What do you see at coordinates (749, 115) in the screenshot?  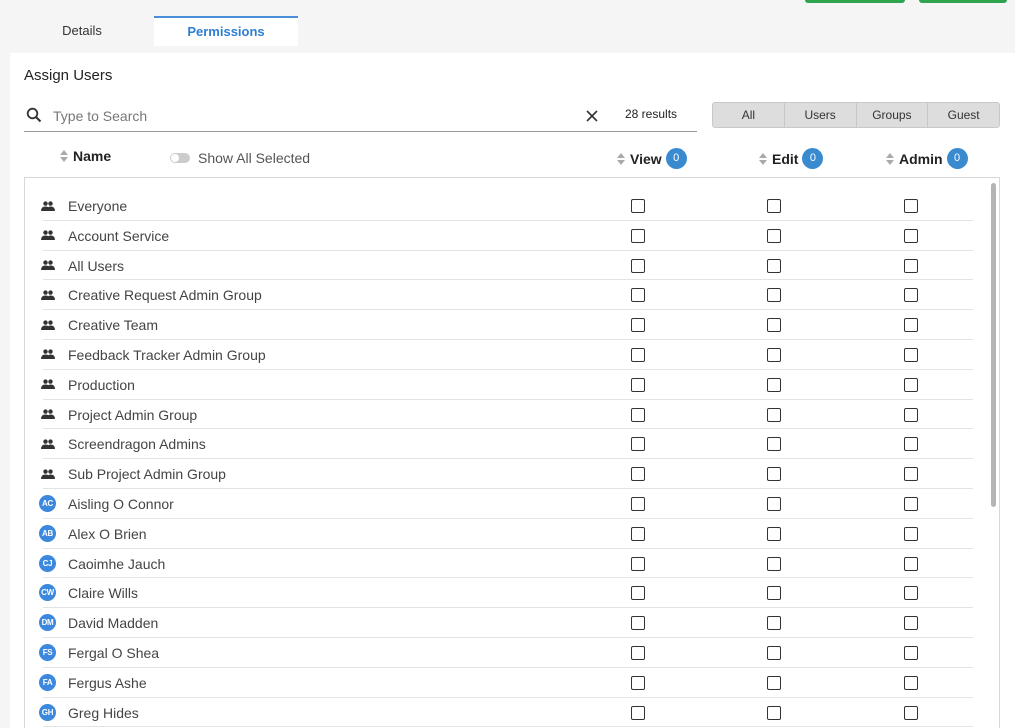 I see `filter-all: All` at bounding box center [749, 115].